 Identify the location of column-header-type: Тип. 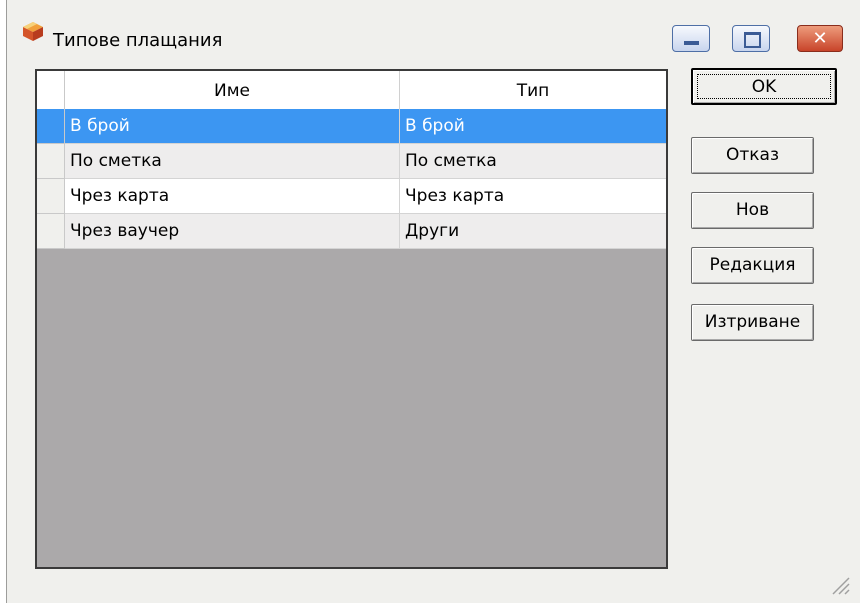
(533, 90).